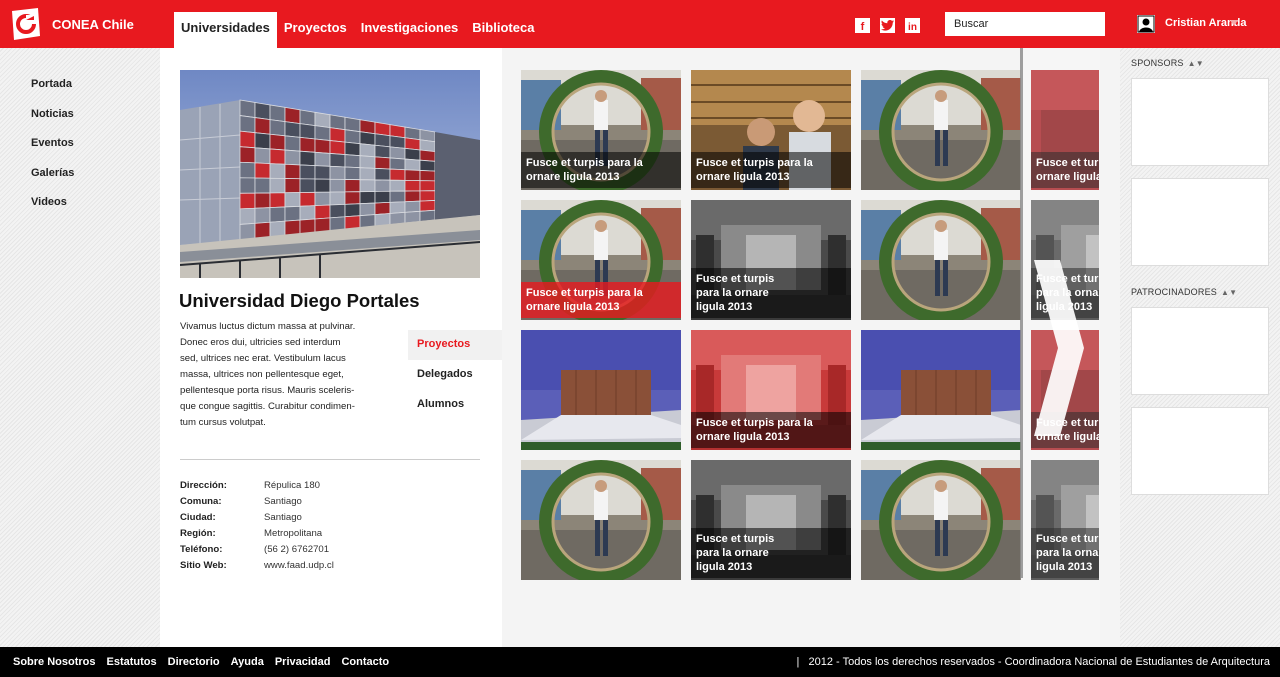 The image size is (1280, 677). I want to click on info-row-telefono: Teléfono: (56 2) 6762701, so click(257, 552).